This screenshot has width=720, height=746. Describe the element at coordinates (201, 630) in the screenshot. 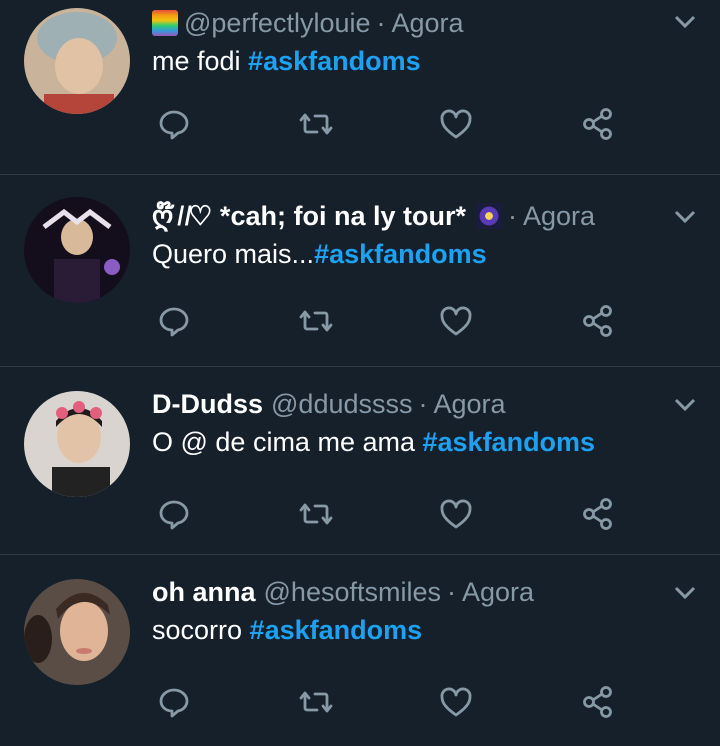

I see `tweet-text-plain: socorro` at that location.